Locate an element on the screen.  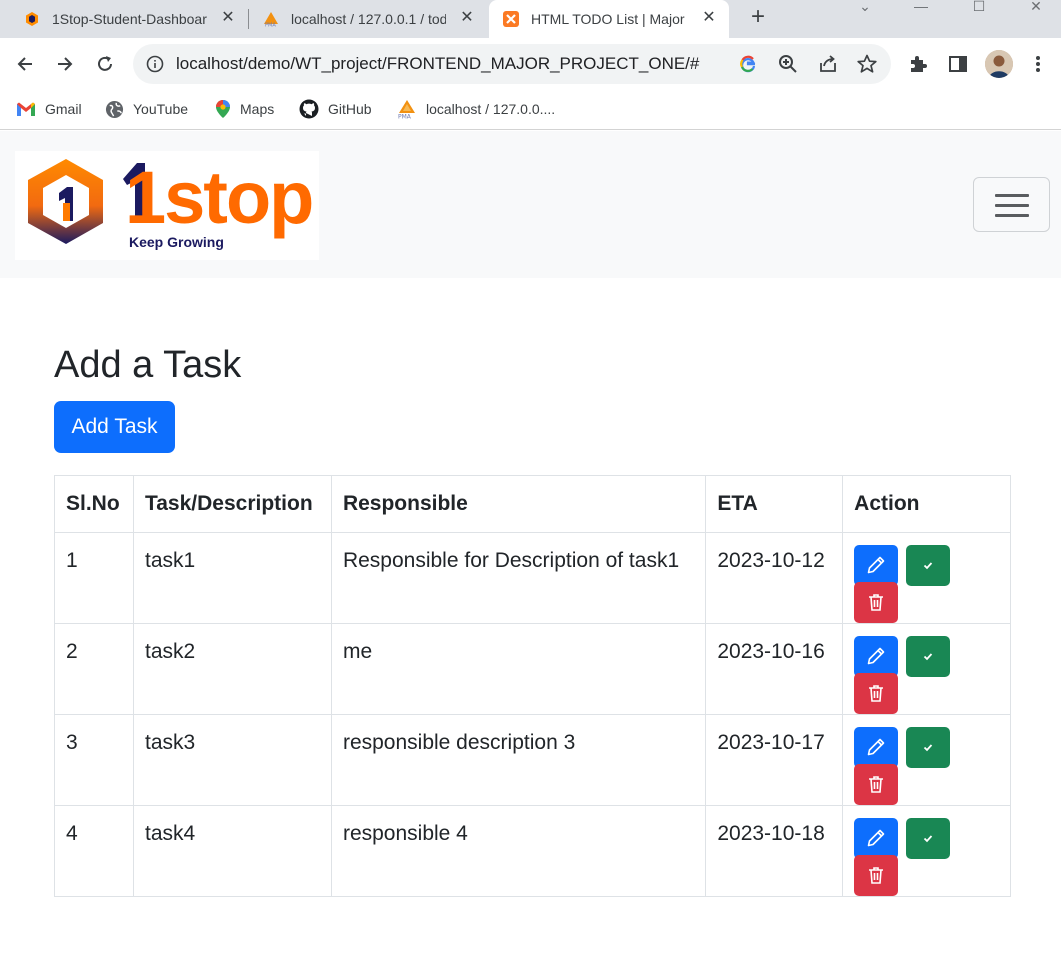
bookmark-youtube: YouTube is located at coordinates (146, 109).